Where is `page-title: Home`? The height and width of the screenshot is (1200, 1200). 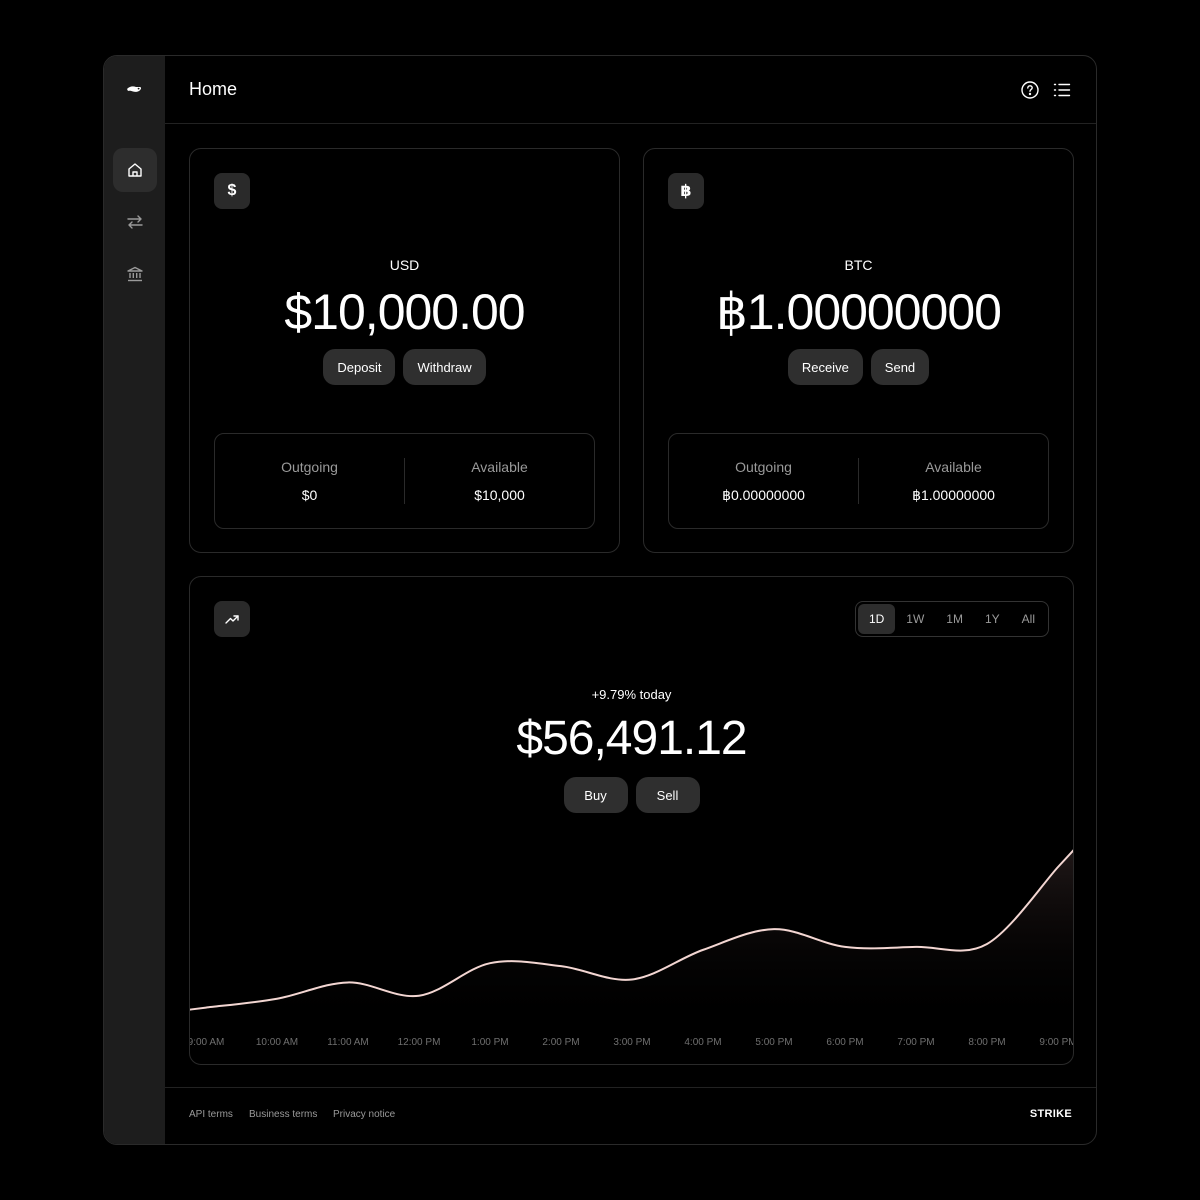
page-title: Home is located at coordinates (213, 89).